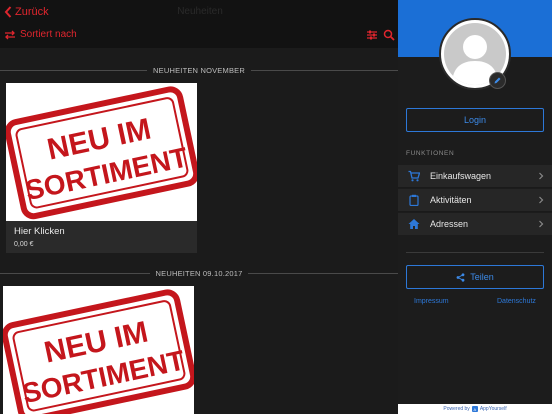 Image resolution: width=552 pixels, height=414 pixels. What do you see at coordinates (460, 277) in the screenshot?
I see `share-icon` at bounding box center [460, 277].